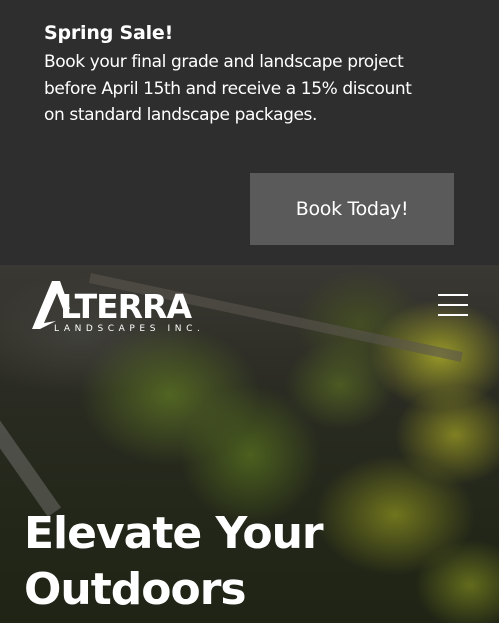 The height and width of the screenshot is (623, 499). What do you see at coordinates (454, 305) in the screenshot?
I see `hamburger-menu-icon` at bounding box center [454, 305].